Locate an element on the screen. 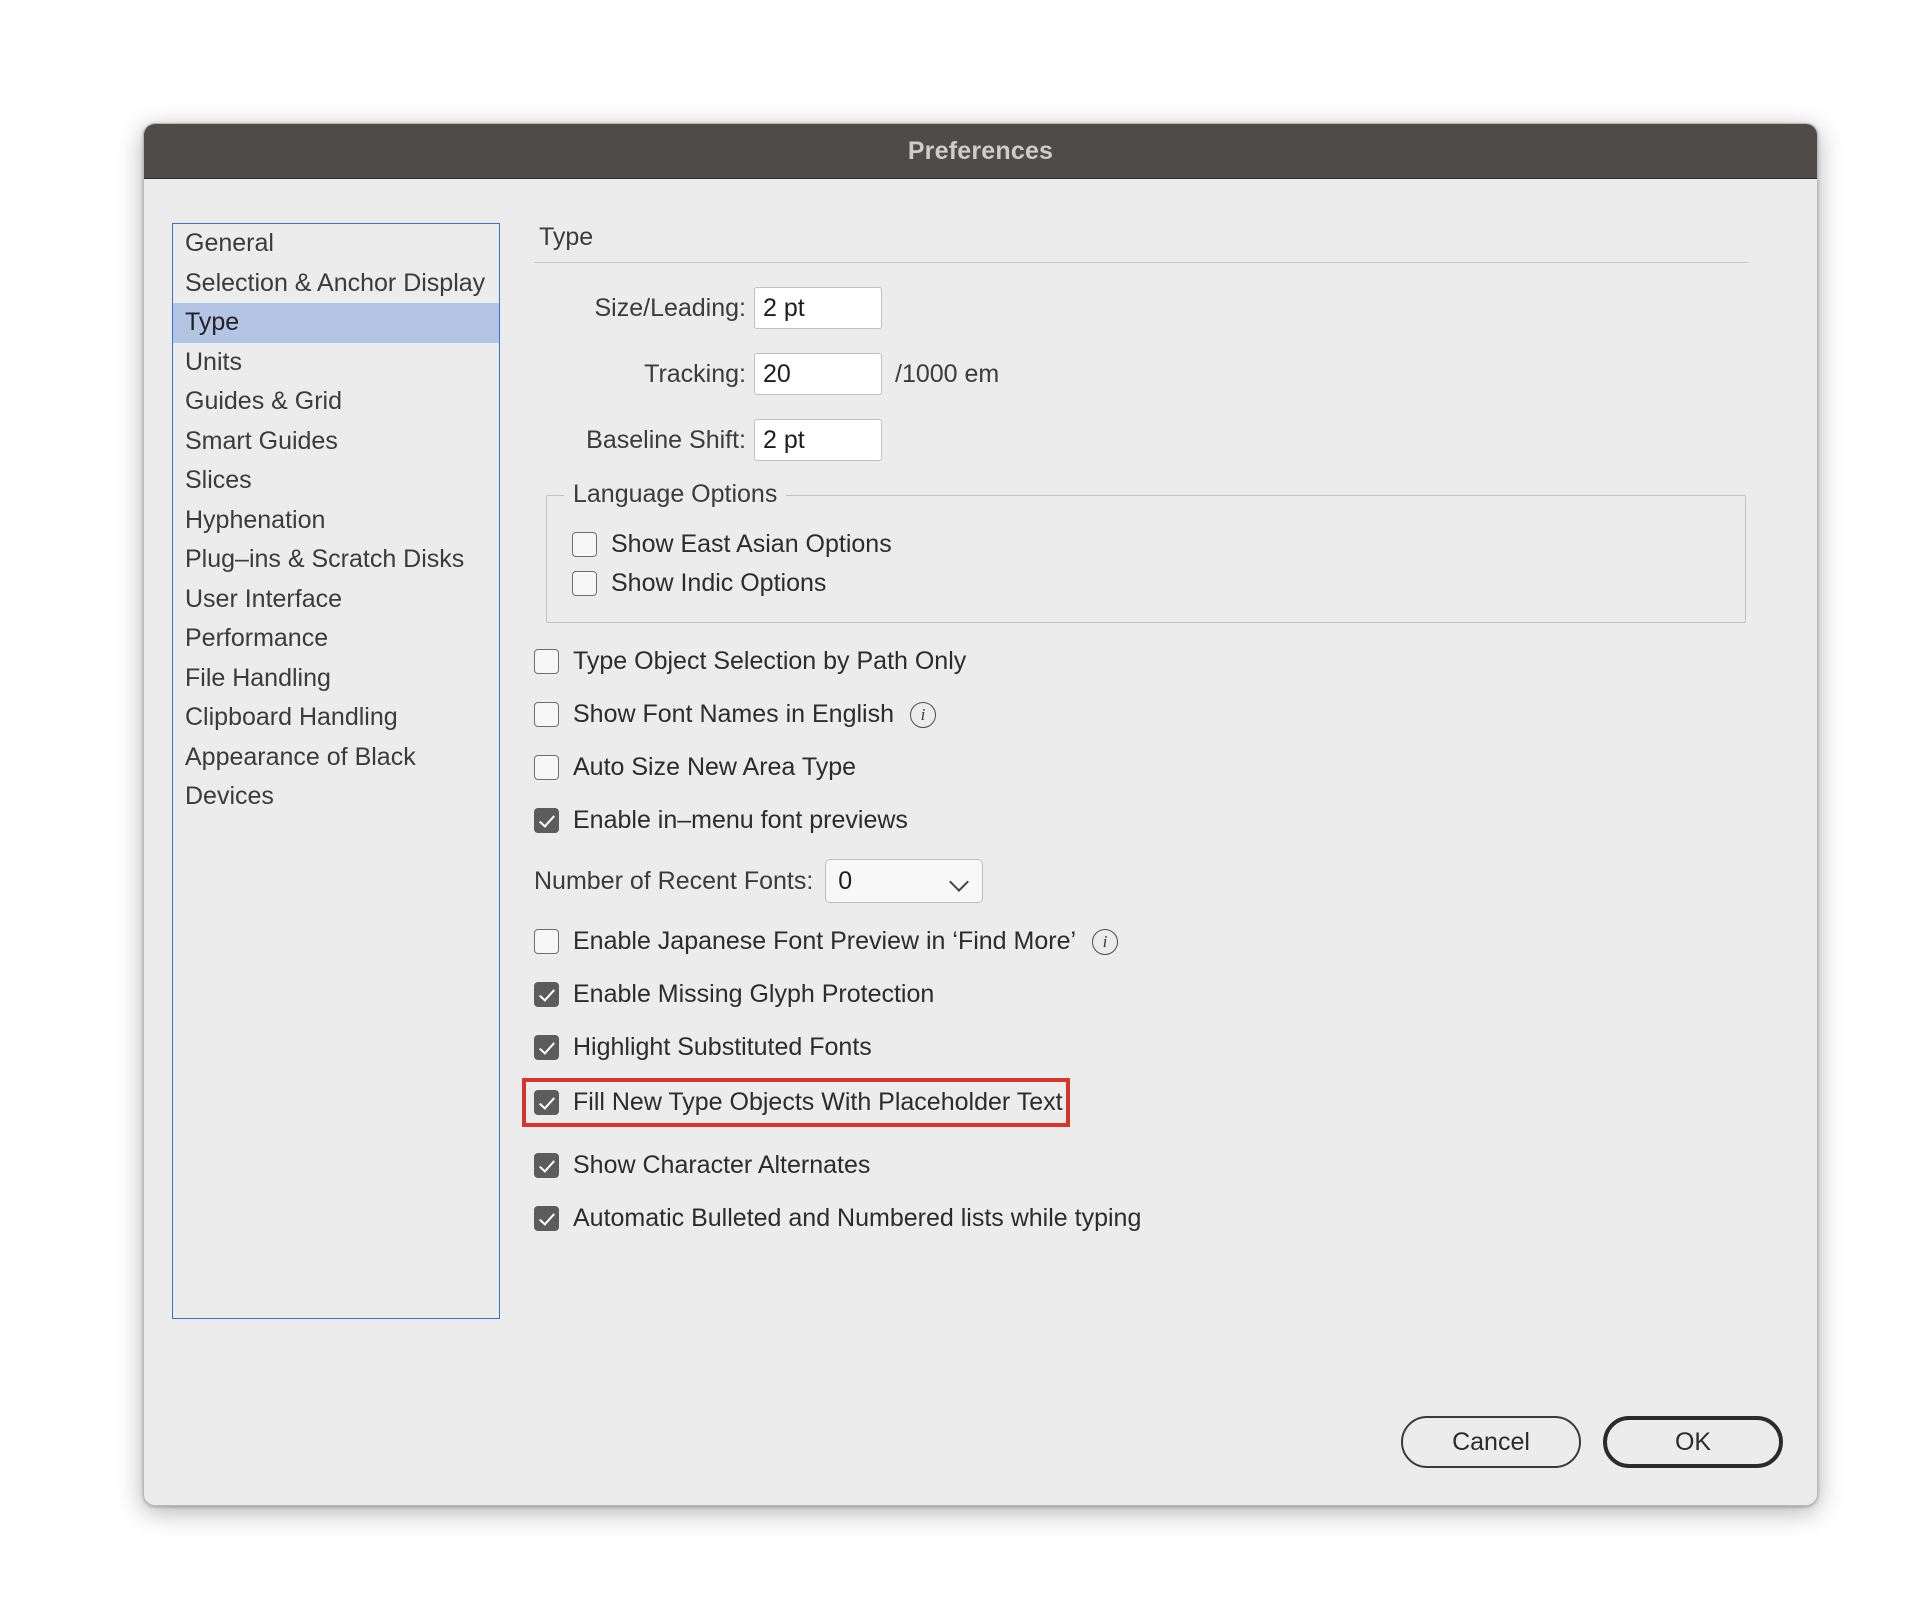 The image size is (1932, 1602). sidebar-item-performance: Performance is located at coordinates (336, 639).